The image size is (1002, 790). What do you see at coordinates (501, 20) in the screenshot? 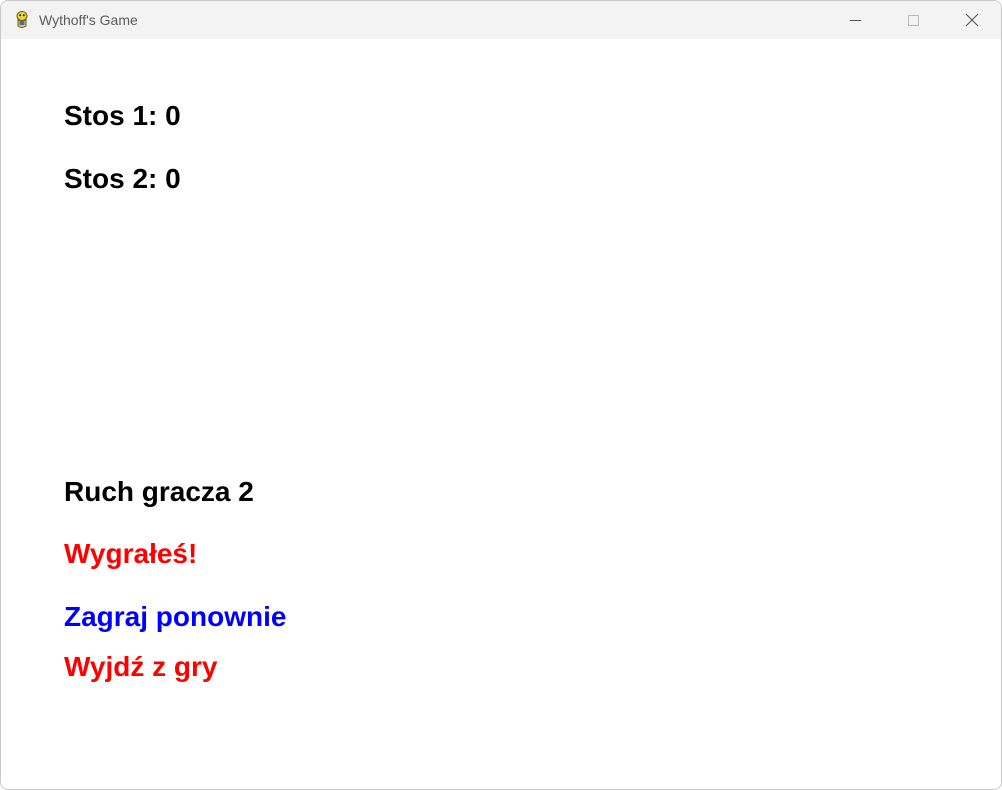
I see `title-bar: Wythoff's Game` at bounding box center [501, 20].